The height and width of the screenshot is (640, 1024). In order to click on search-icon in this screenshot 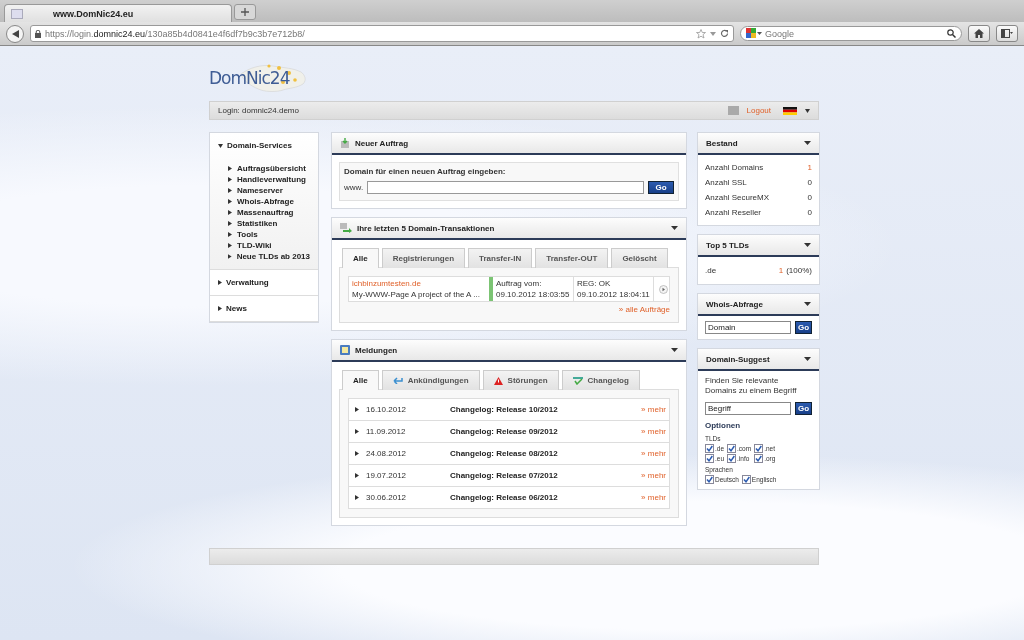, I will do `click(951, 33)`.